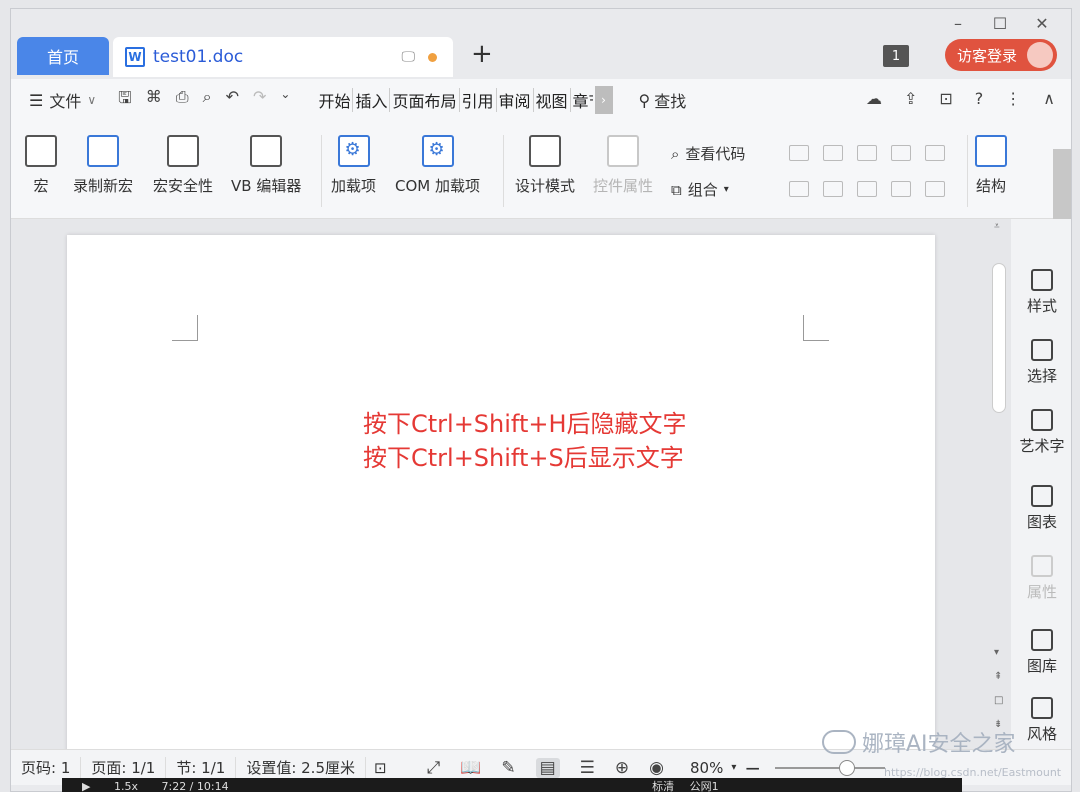 The height and width of the screenshot is (792, 1080). What do you see at coordinates (425, 100) in the screenshot?
I see `tab-layout: 页面布局` at bounding box center [425, 100].